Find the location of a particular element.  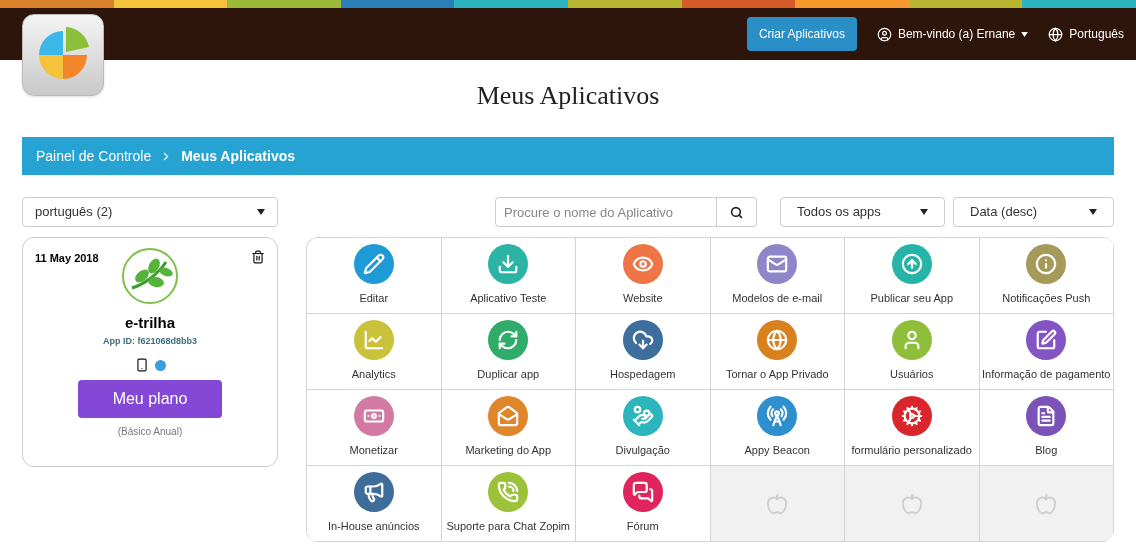

tile-label: Usuários is located at coordinates (912, 375).